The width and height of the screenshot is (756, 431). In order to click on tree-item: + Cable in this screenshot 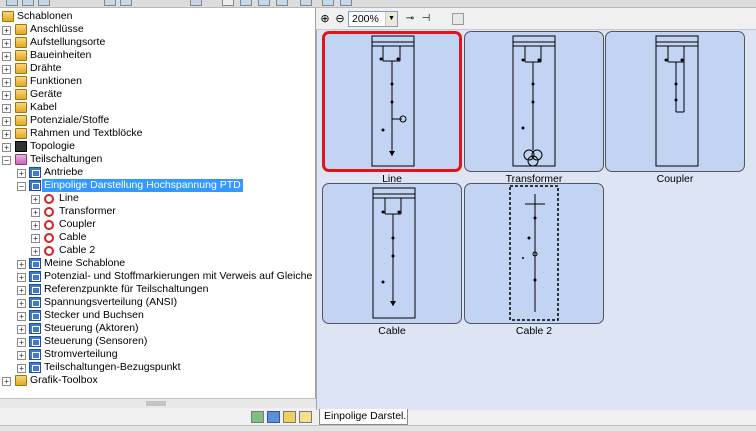, I will do `click(158, 237)`.